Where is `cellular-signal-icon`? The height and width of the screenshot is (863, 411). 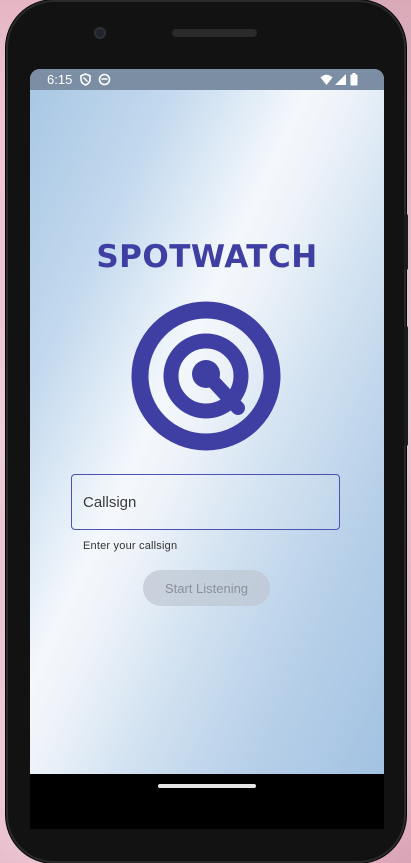 cellular-signal-icon is located at coordinates (341, 79).